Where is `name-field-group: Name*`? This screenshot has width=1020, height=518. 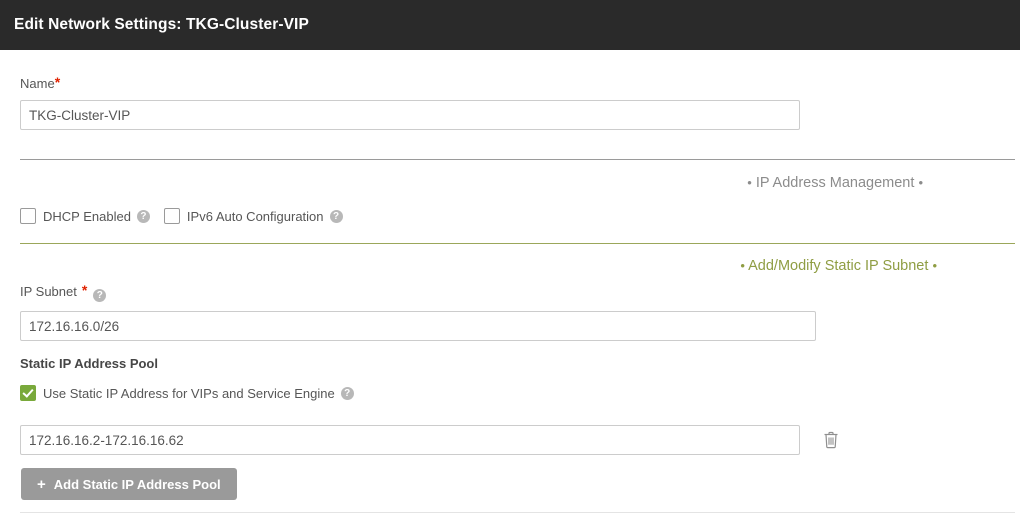
name-field-group: Name* is located at coordinates (410, 102).